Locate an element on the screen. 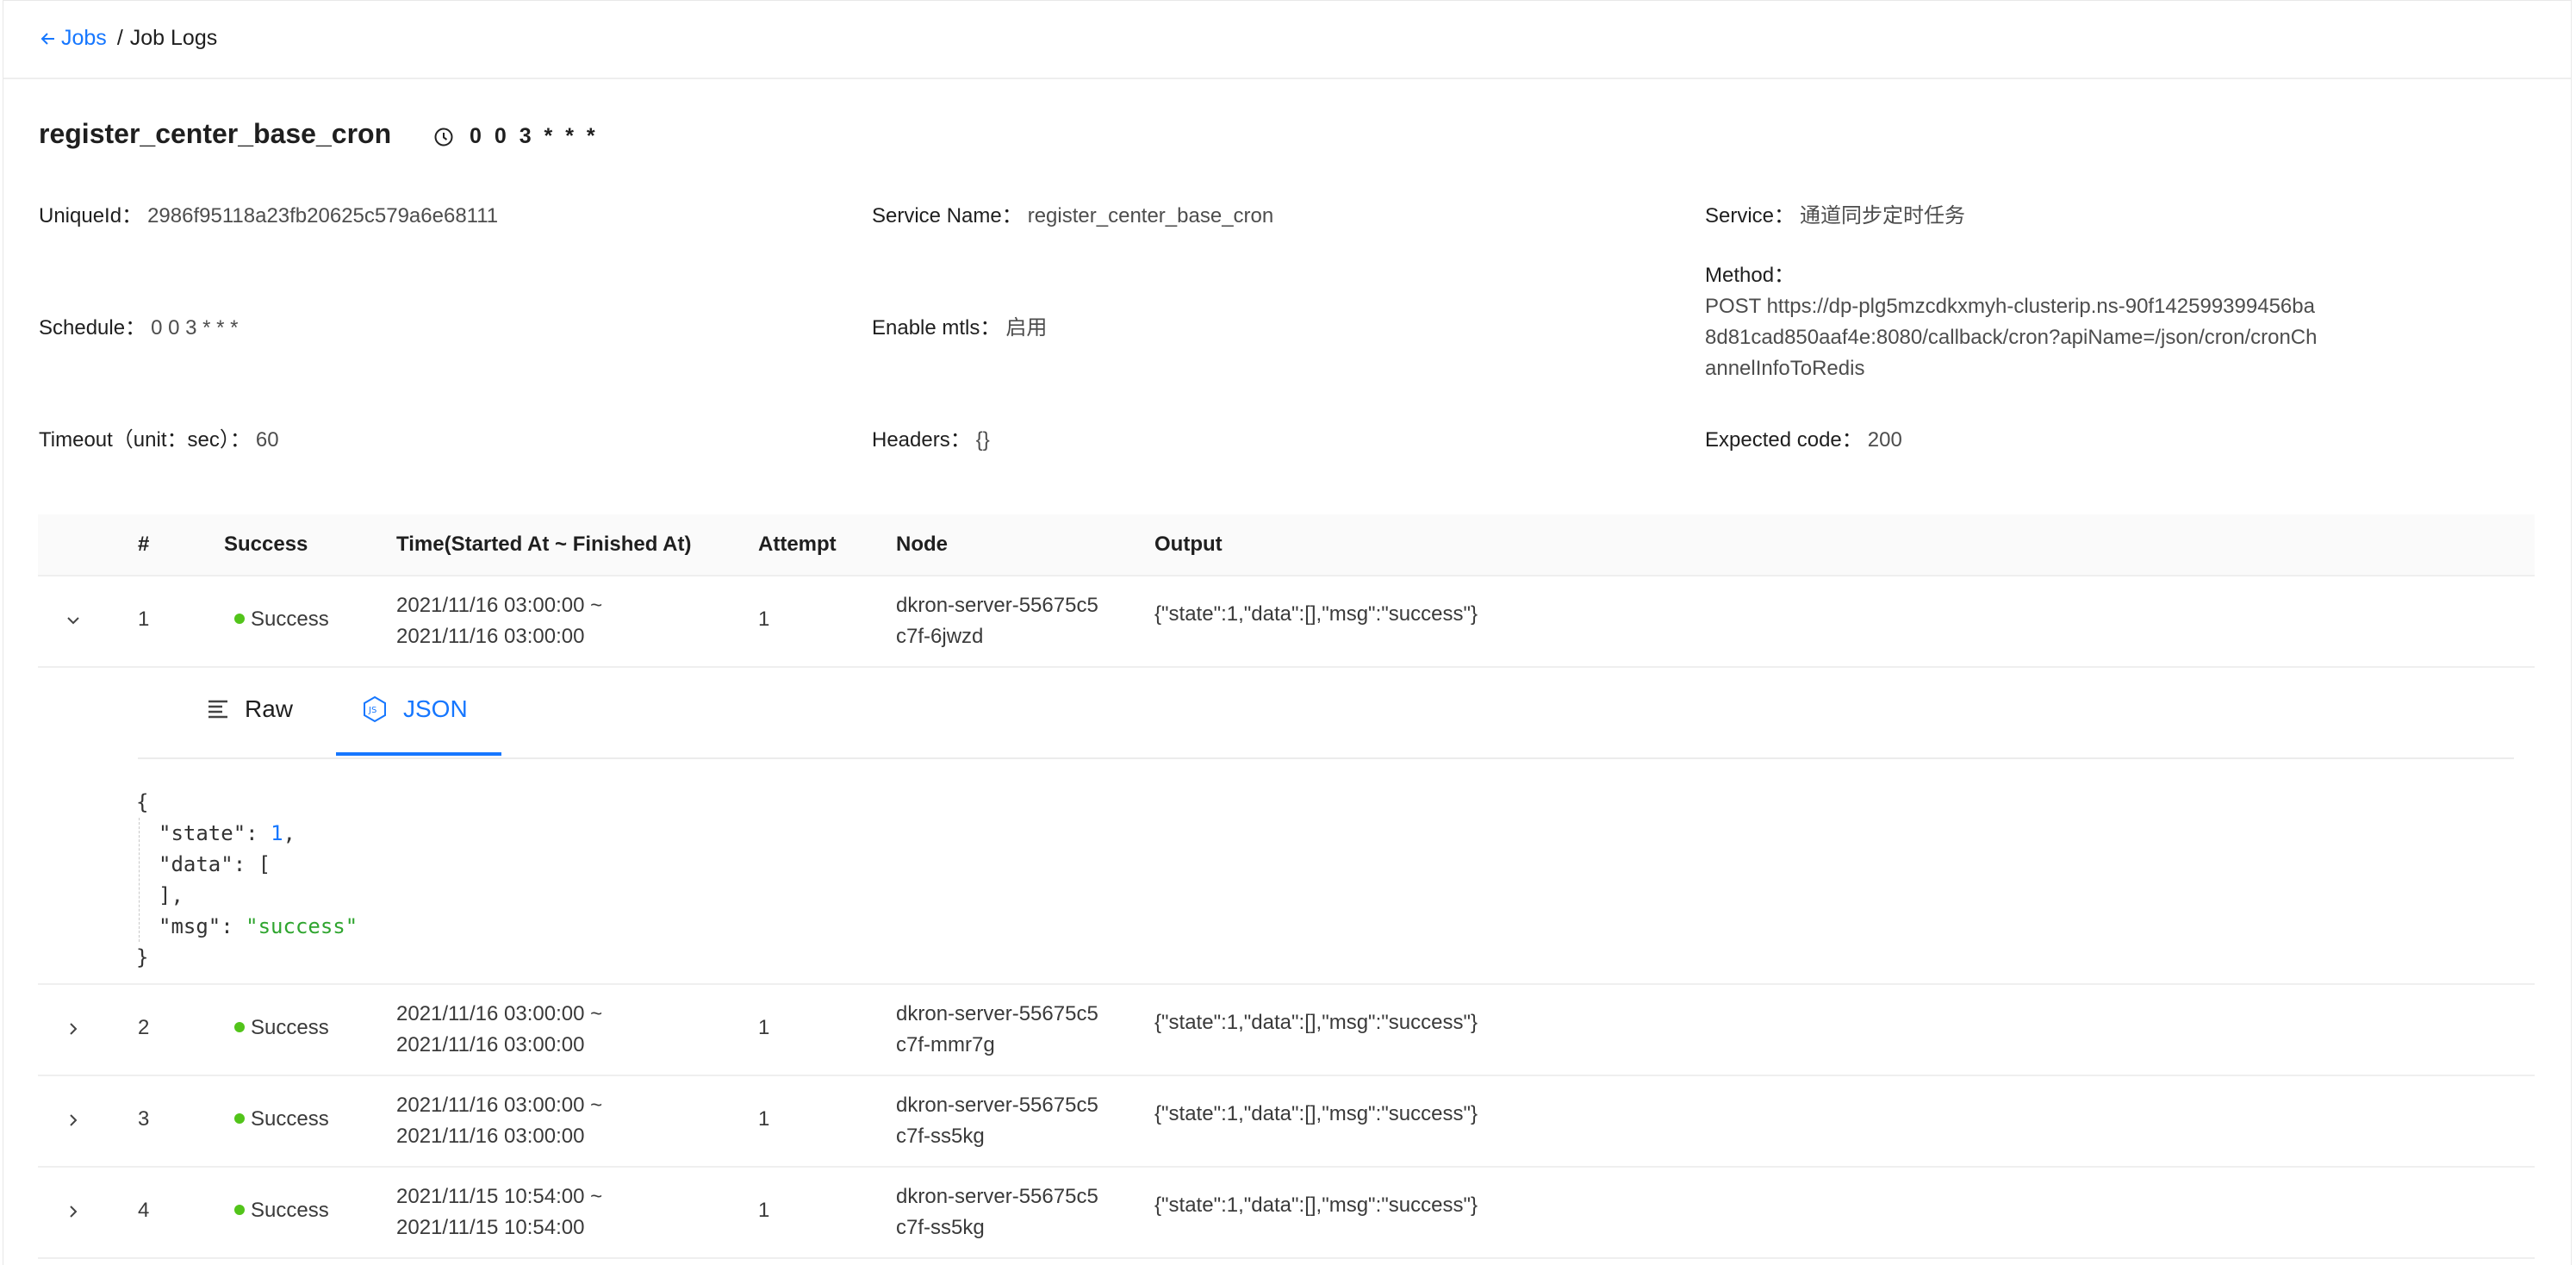  detail-value: {} is located at coordinates (983, 440).